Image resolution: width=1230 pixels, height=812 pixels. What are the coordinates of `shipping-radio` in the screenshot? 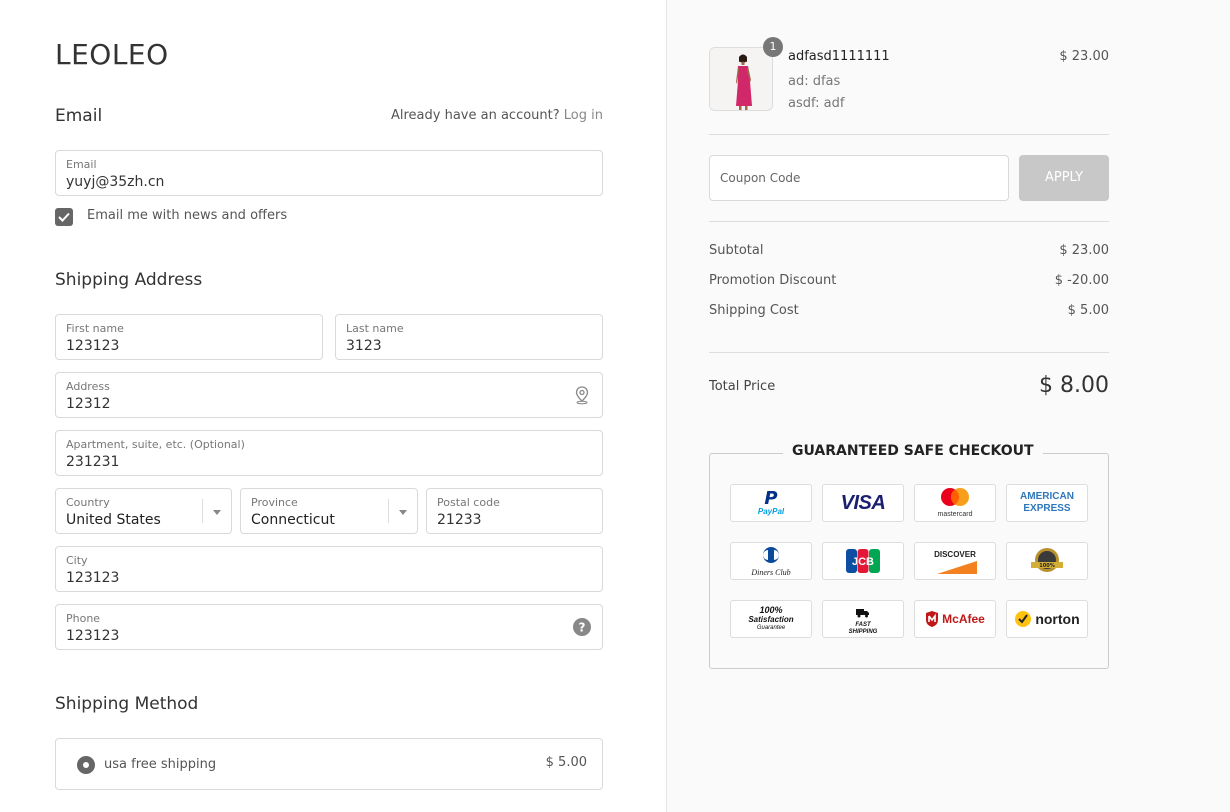 It's located at (86, 765).